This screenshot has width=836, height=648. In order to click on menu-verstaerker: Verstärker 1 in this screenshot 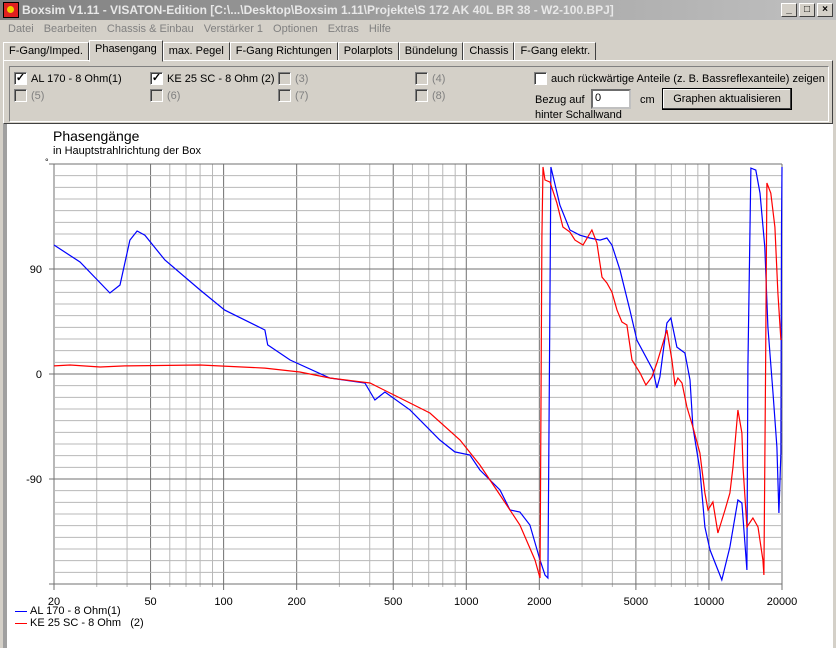, I will do `click(233, 29)`.